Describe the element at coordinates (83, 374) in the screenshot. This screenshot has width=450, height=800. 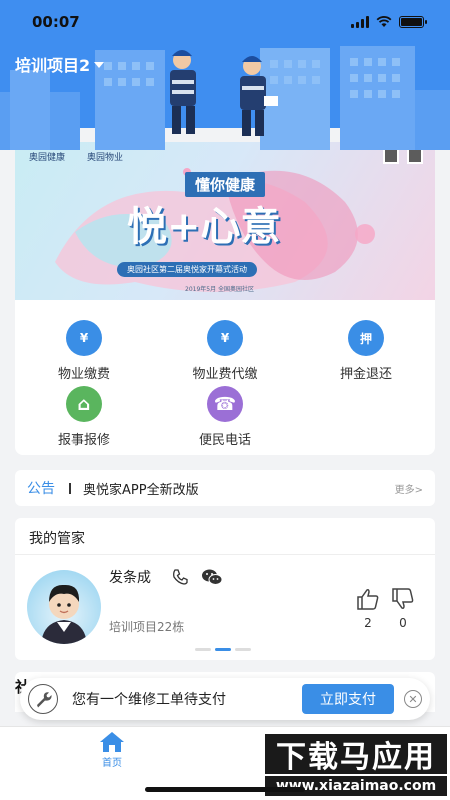
I see `service-label: 物业缴费` at that location.